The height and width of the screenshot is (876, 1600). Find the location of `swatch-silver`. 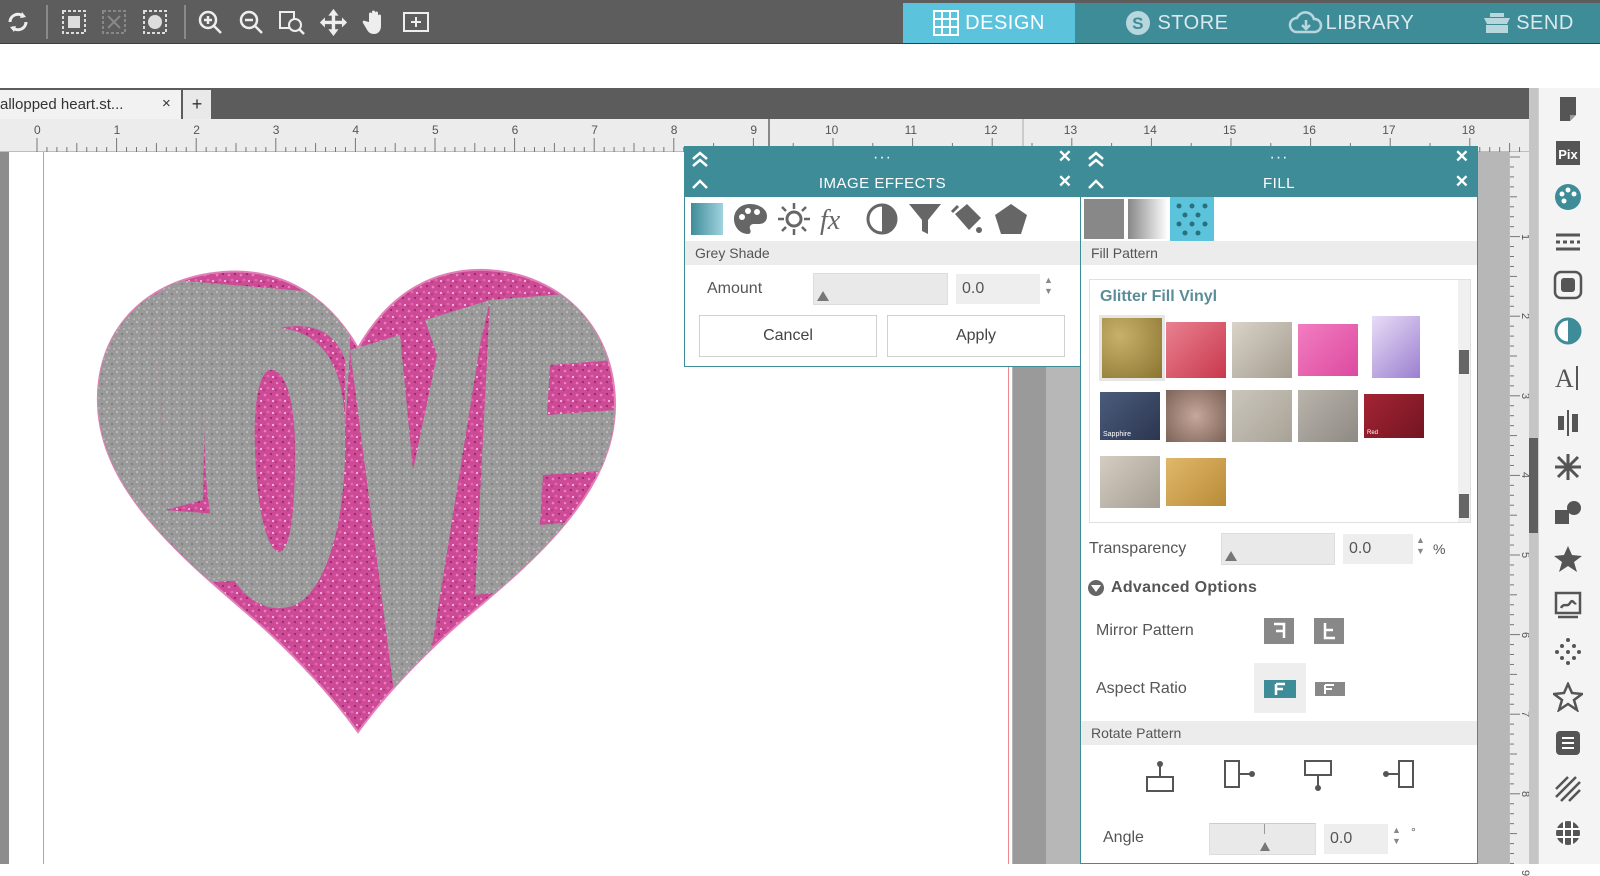

swatch-silver is located at coordinates (1262, 416).